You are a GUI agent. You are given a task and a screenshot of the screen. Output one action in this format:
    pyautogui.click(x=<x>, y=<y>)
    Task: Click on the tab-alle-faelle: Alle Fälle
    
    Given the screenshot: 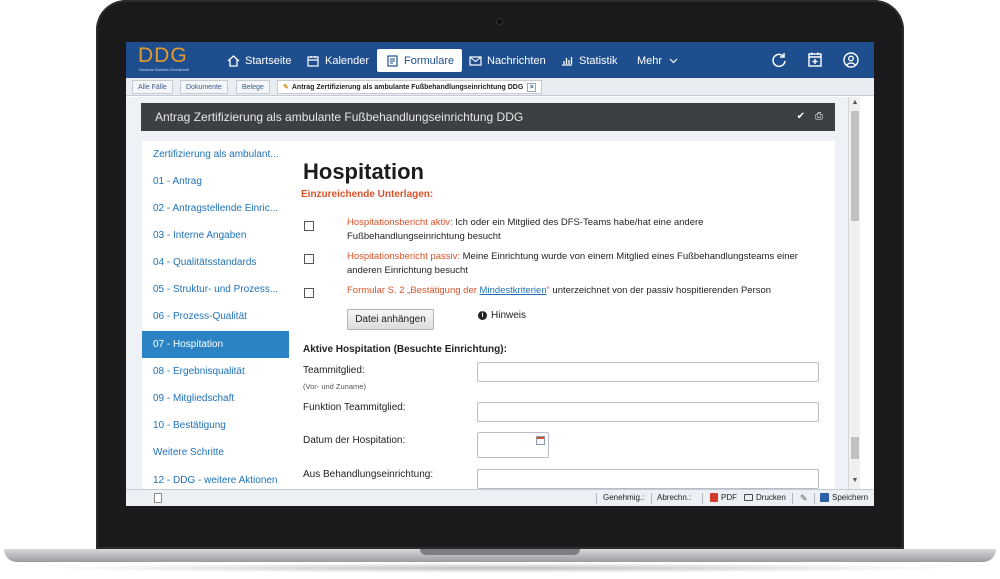 What is the action you would take?
    pyautogui.click(x=152, y=87)
    